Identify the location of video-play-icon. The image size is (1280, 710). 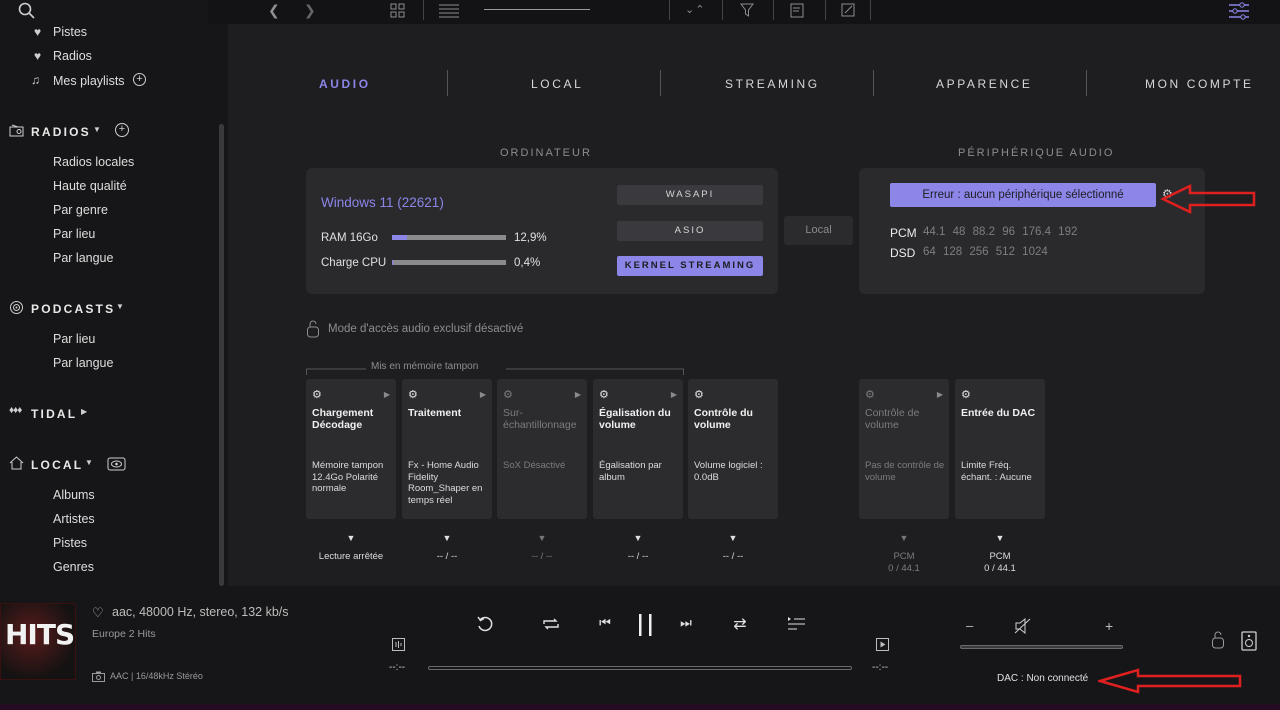
(882, 644).